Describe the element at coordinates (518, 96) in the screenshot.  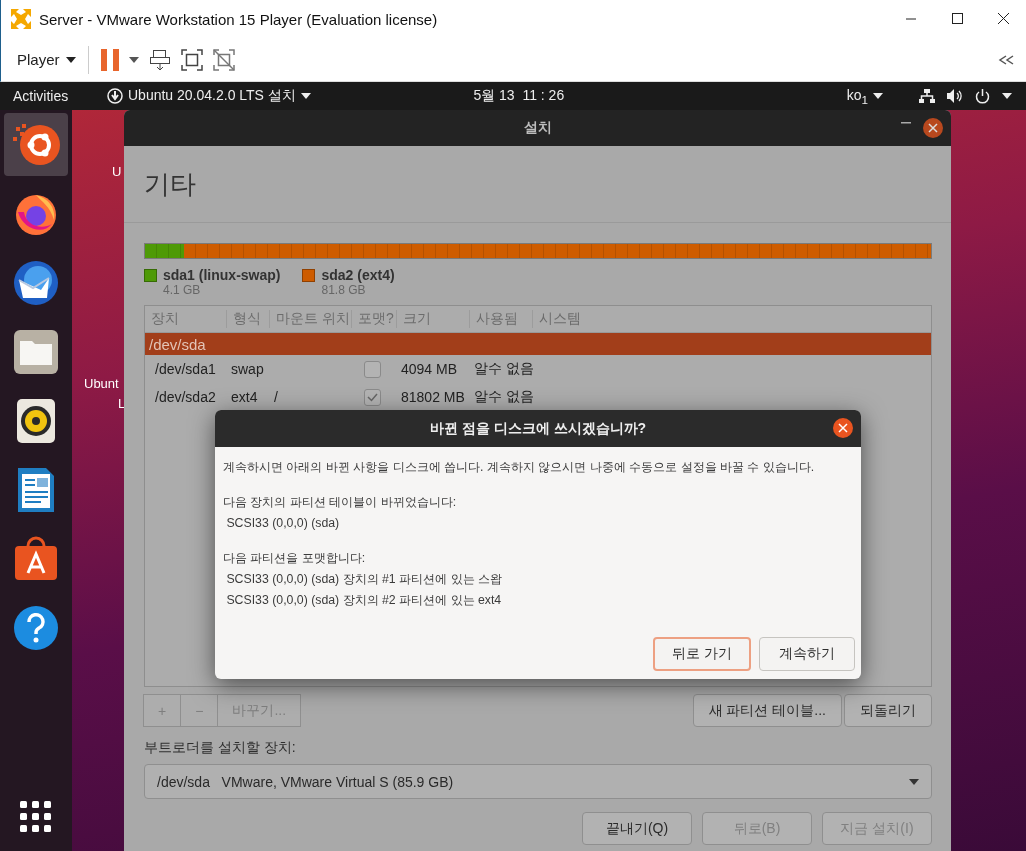
I see `clock: 5월 13 11 : 26` at that location.